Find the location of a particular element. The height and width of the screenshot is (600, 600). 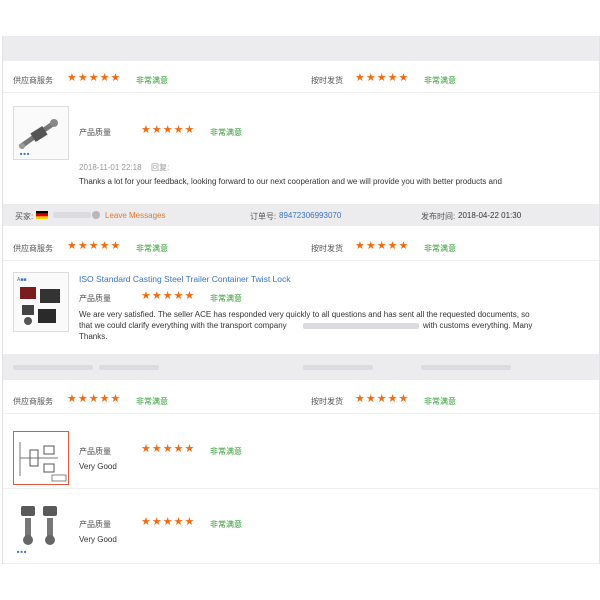

published-label: 发布时间: is located at coordinates (438, 216).